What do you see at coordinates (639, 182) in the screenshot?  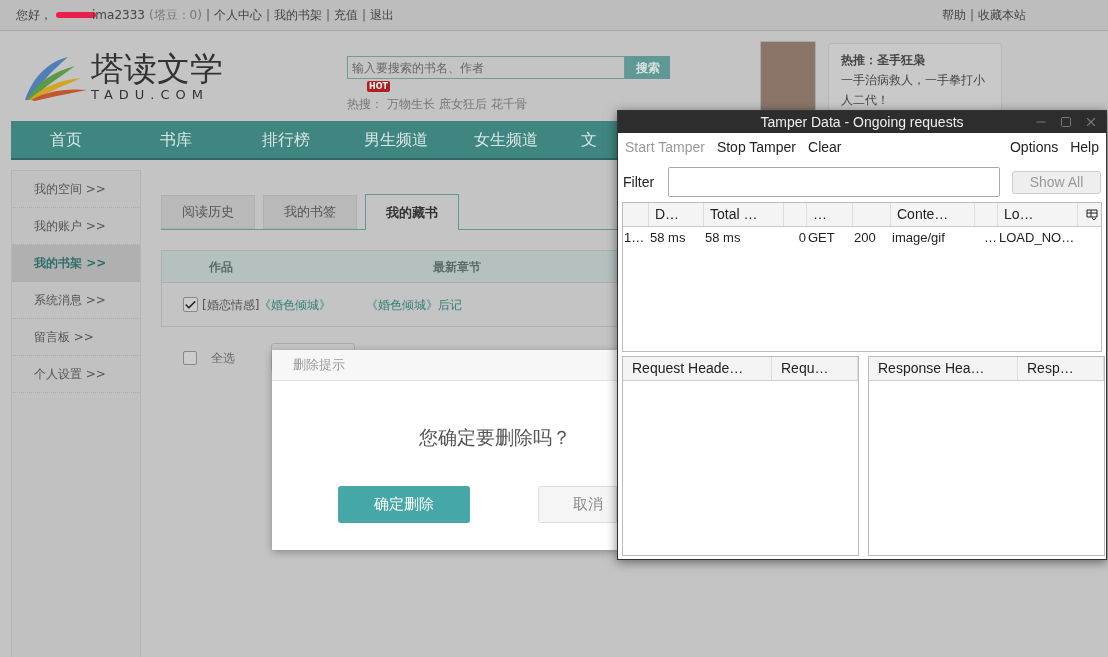 I see `filter-label: Filter` at bounding box center [639, 182].